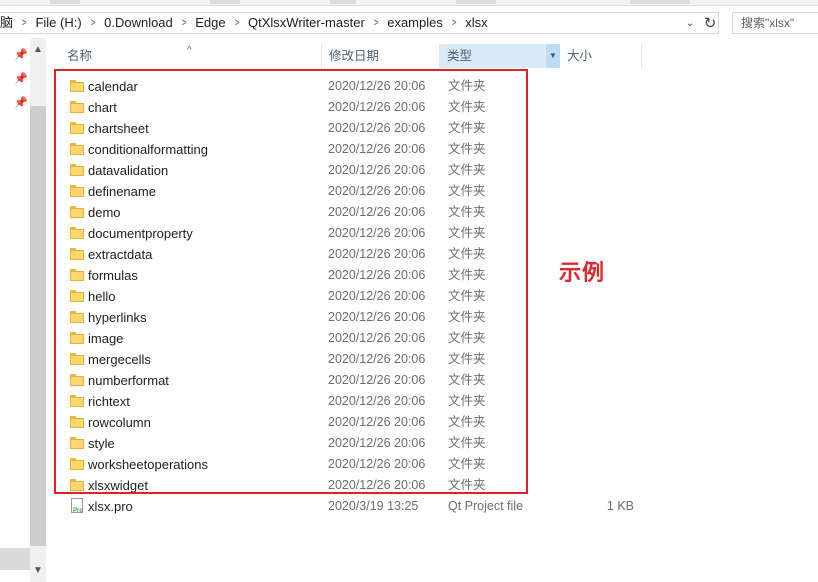 The height and width of the screenshot is (582, 818). I want to click on column-header-label: 类型, so click(460, 56).